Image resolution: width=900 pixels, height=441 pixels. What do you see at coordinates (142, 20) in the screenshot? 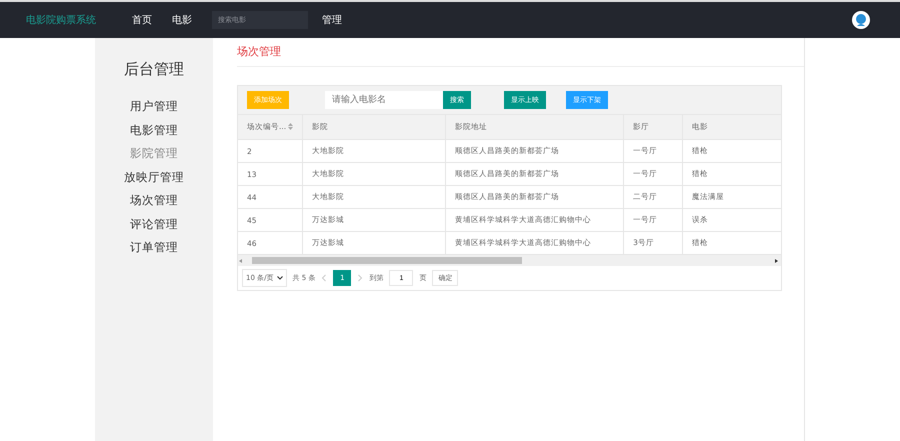
I see `nav-link: 首页` at bounding box center [142, 20].